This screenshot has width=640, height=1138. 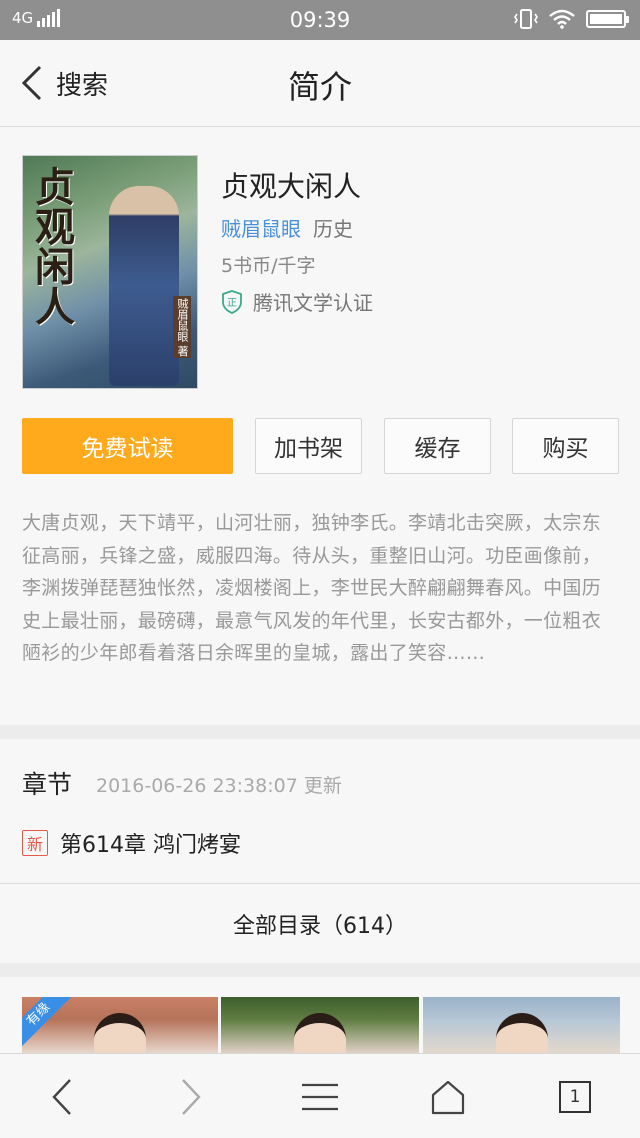 What do you see at coordinates (333, 229) in the screenshot?
I see `genre-label: 历史` at bounding box center [333, 229].